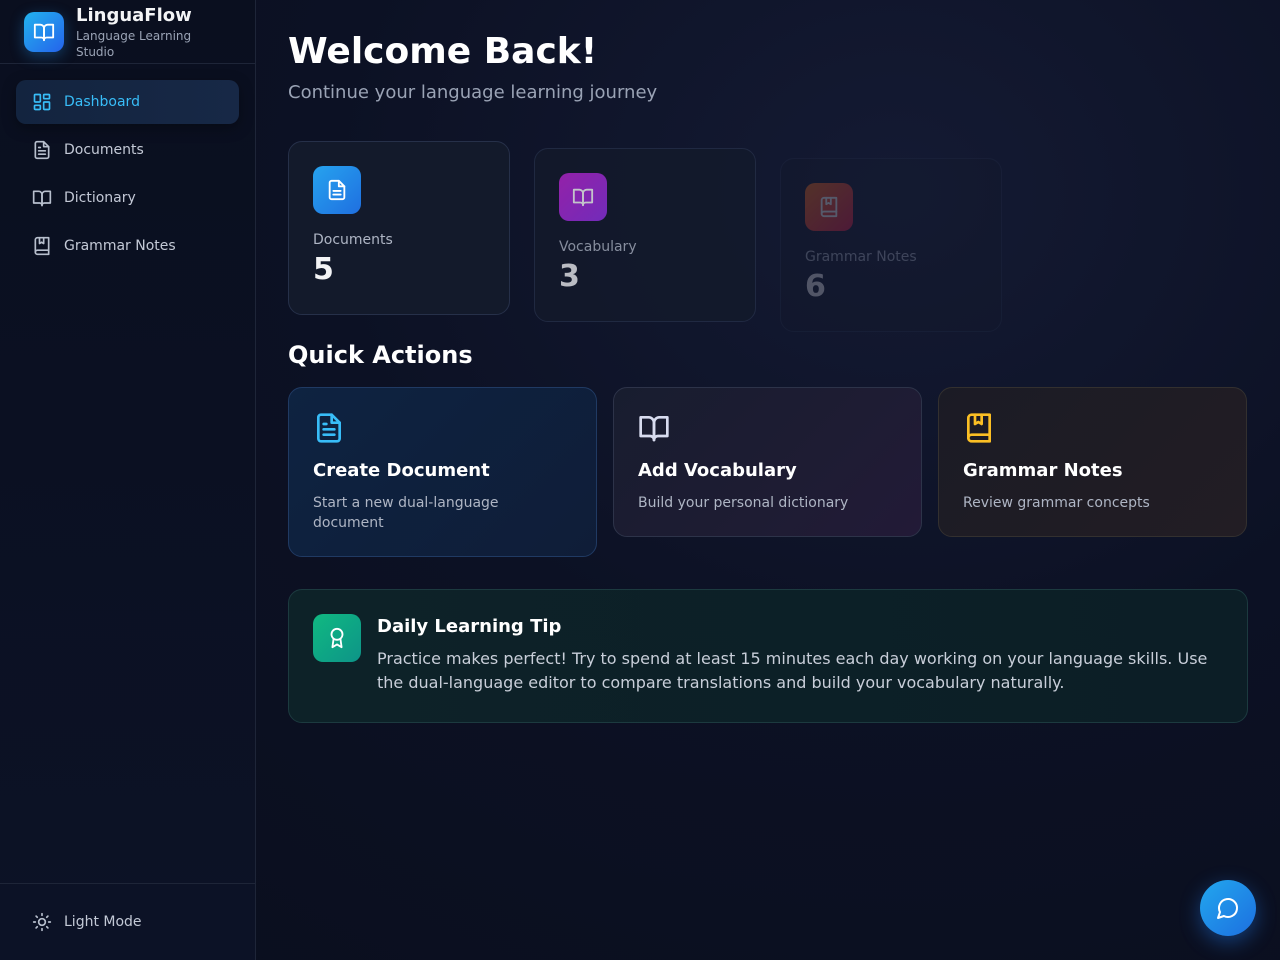 This screenshot has height=960, width=1280. What do you see at coordinates (1056, 503) in the screenshot?
I see `action-description: Review grammar concepts` at bounding box center [1056, 503].